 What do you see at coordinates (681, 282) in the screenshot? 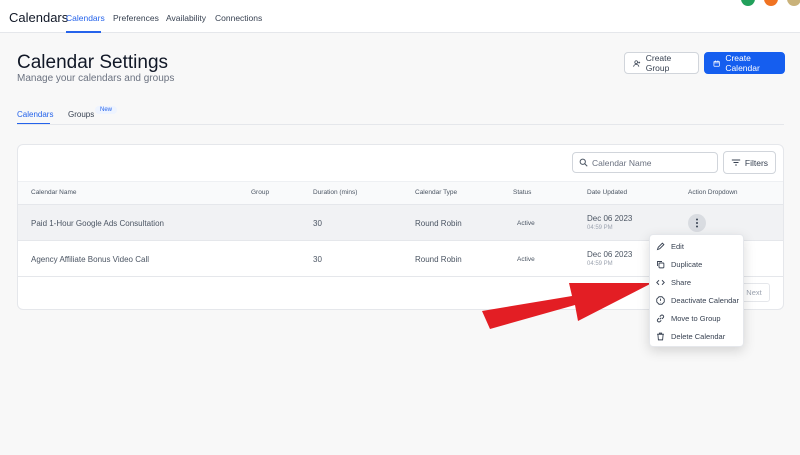
I see `menu-item-label: Share` at bounding box center [681, 282].